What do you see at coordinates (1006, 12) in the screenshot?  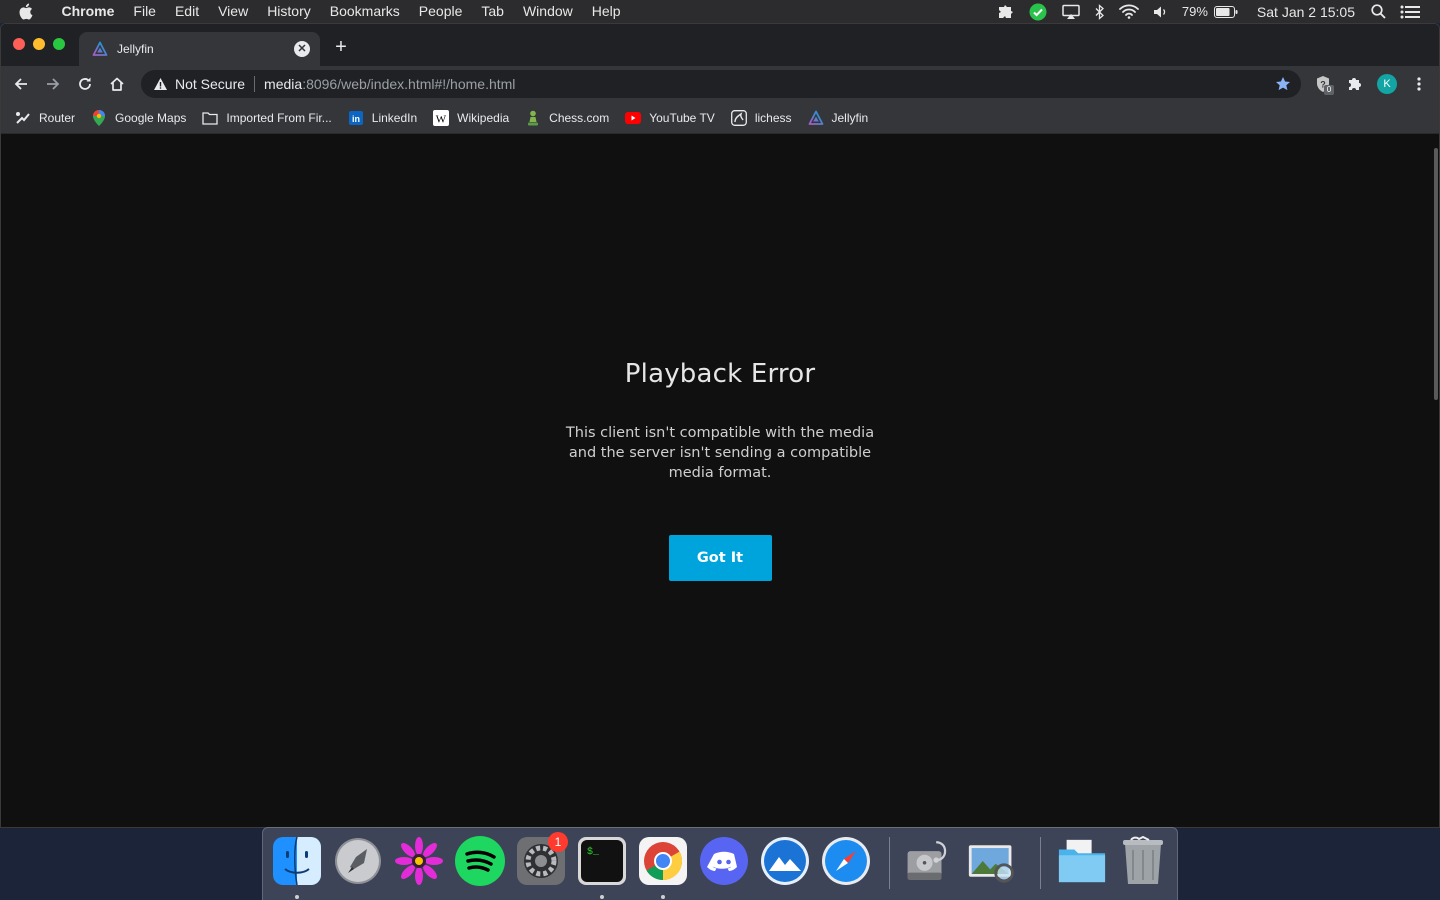 I see `puzzle-status-icon` at bounding box center [1006, 12].